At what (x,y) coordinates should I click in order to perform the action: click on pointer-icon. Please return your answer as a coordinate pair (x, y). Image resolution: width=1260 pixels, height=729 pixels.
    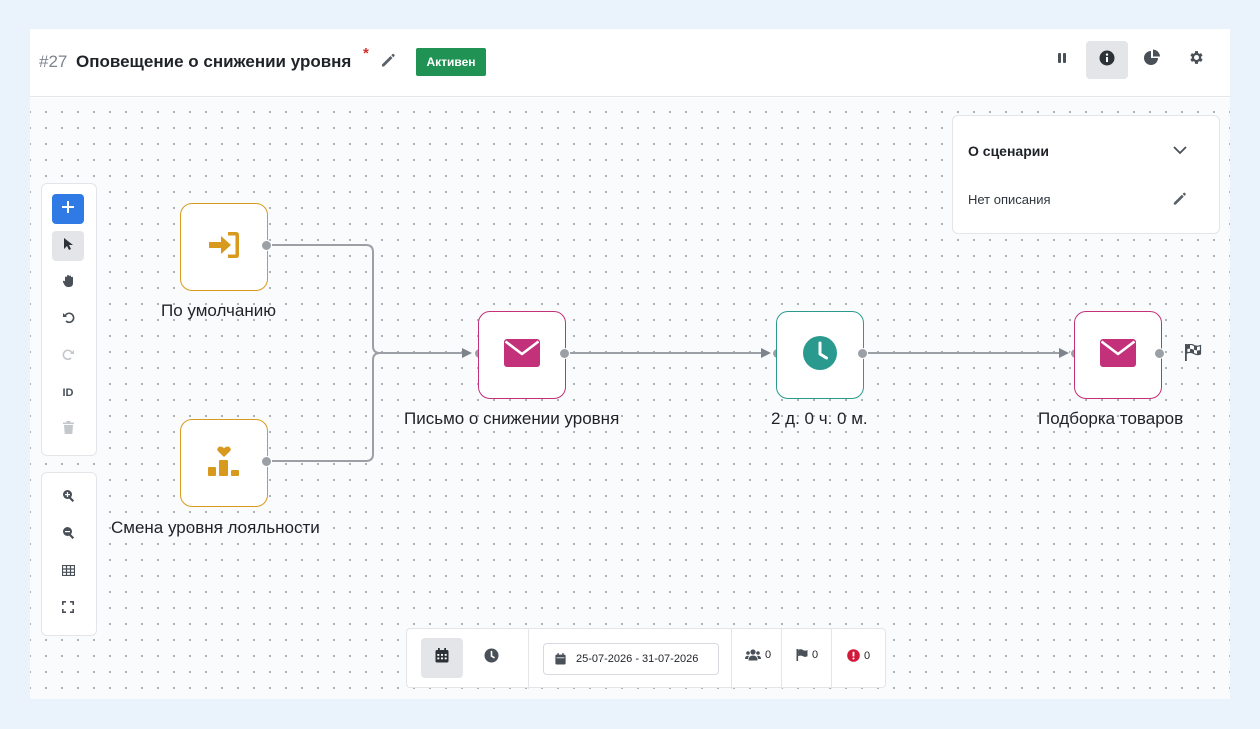
    Looking at the image, I should click on (68, 246).